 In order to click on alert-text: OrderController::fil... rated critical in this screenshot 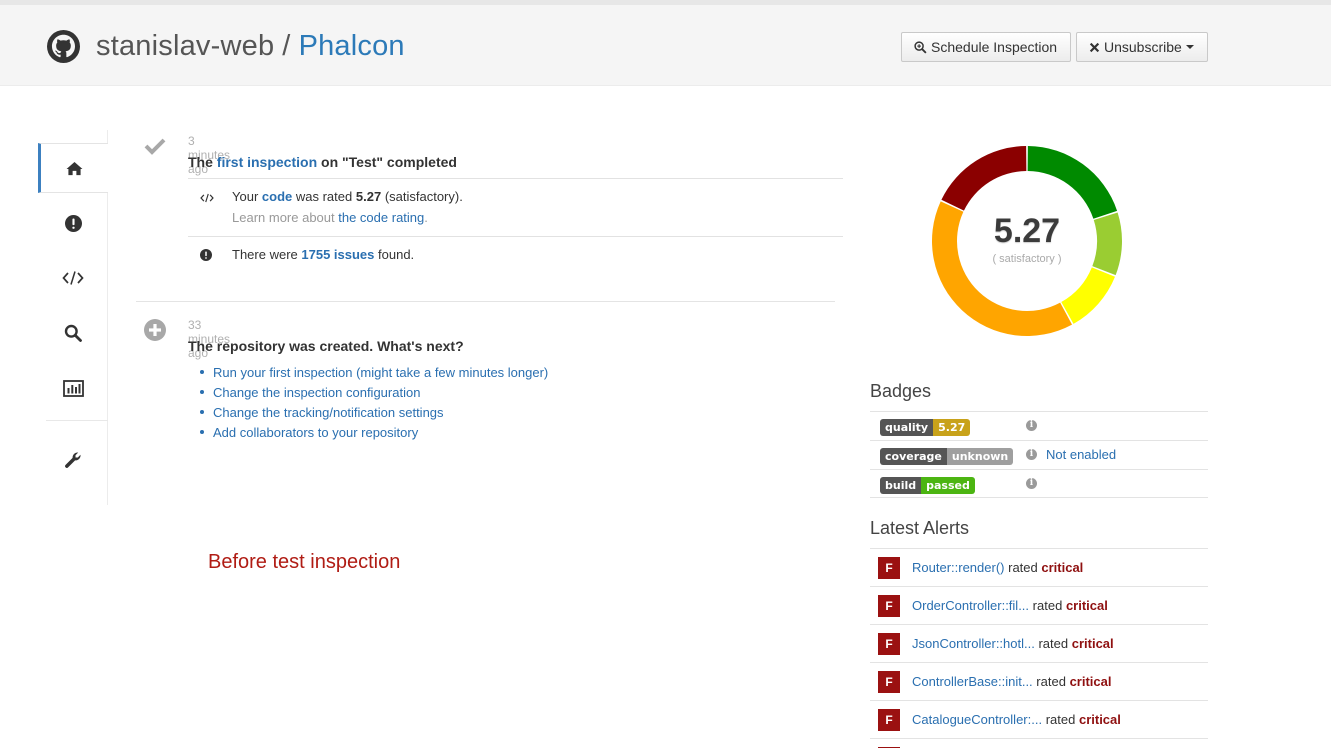, I will do `click(1010, 605)`.